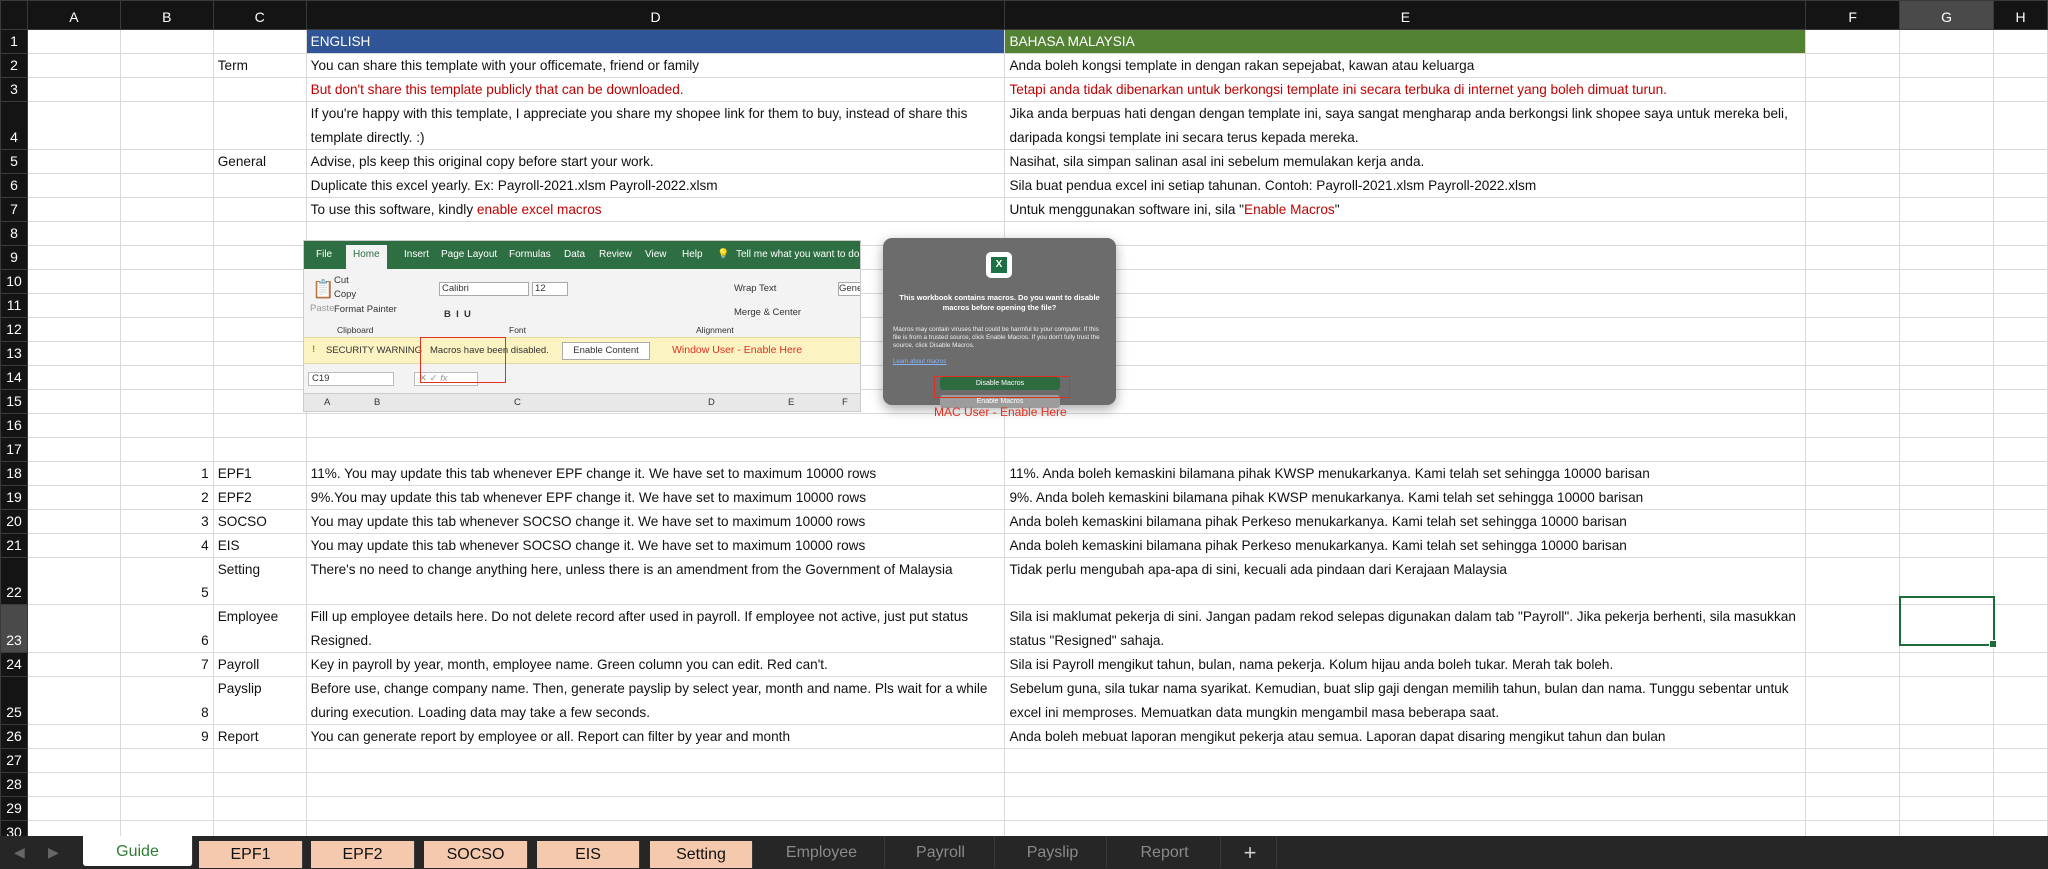 Image resolution: width=2048 pixels, height=869 pixels. I want to click on cell-d29, so click(655, 809).